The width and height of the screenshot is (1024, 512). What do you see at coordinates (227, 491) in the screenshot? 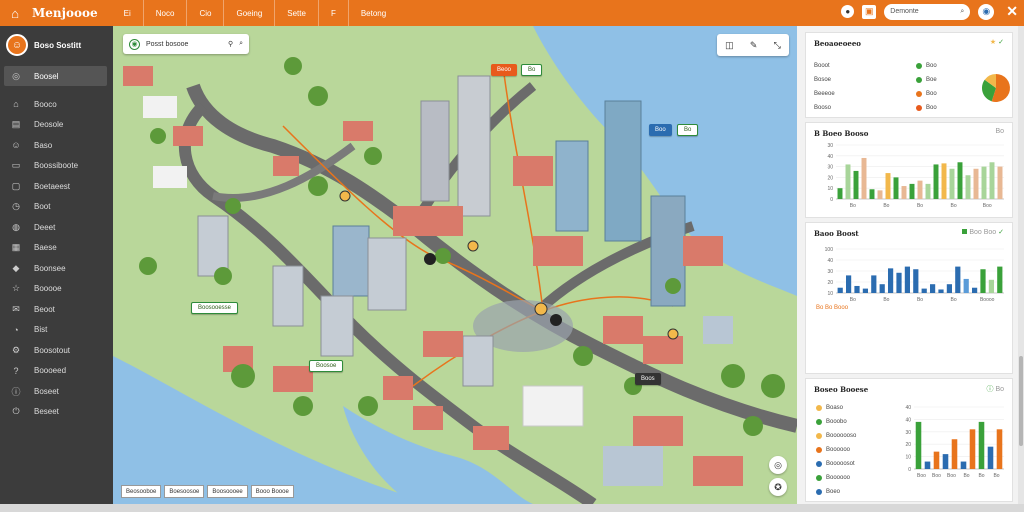
I see `map-tag: Boosoooee` at bounding box center [227, 491].